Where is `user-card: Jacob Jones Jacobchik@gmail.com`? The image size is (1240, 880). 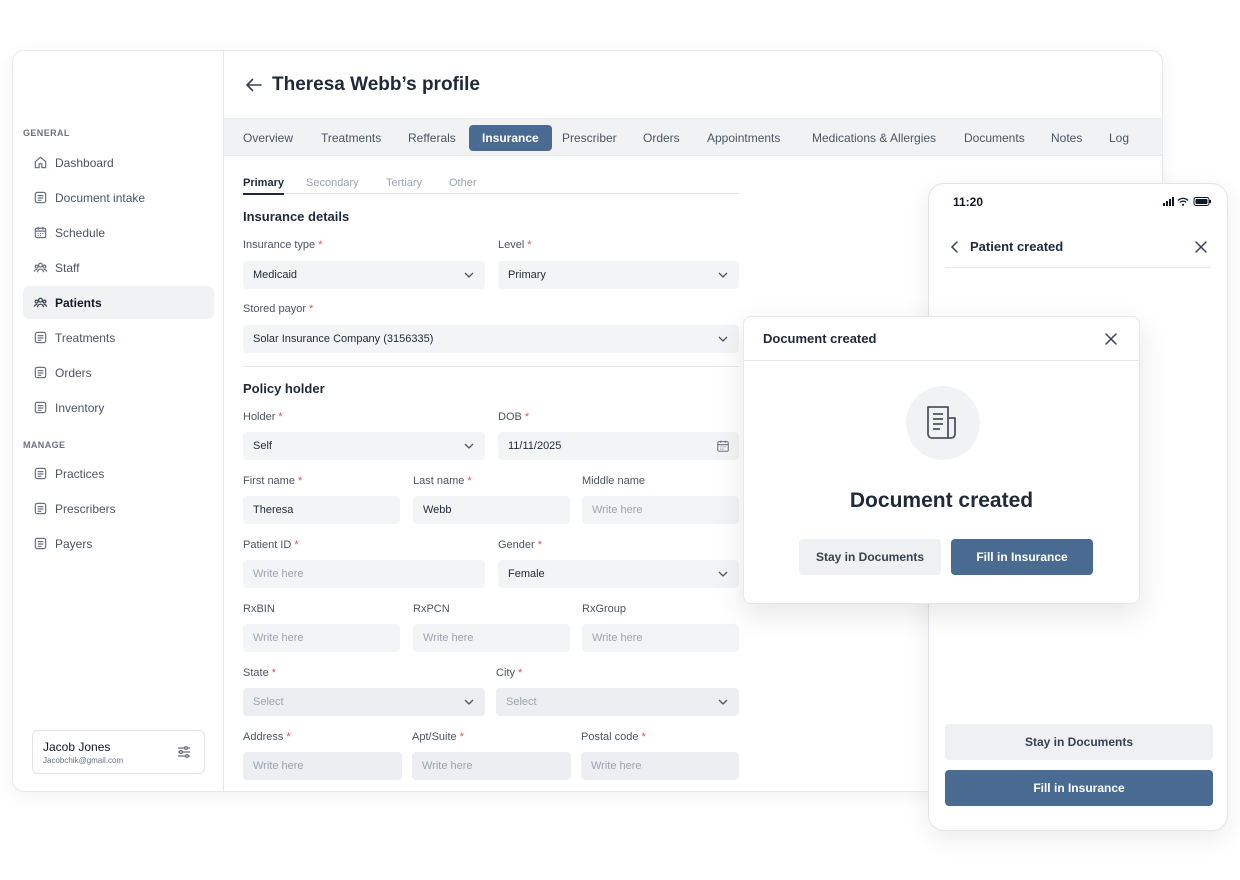
user-card: Jacob Jones Jacobchik@gmail.com is located at coordinates (118, 752).